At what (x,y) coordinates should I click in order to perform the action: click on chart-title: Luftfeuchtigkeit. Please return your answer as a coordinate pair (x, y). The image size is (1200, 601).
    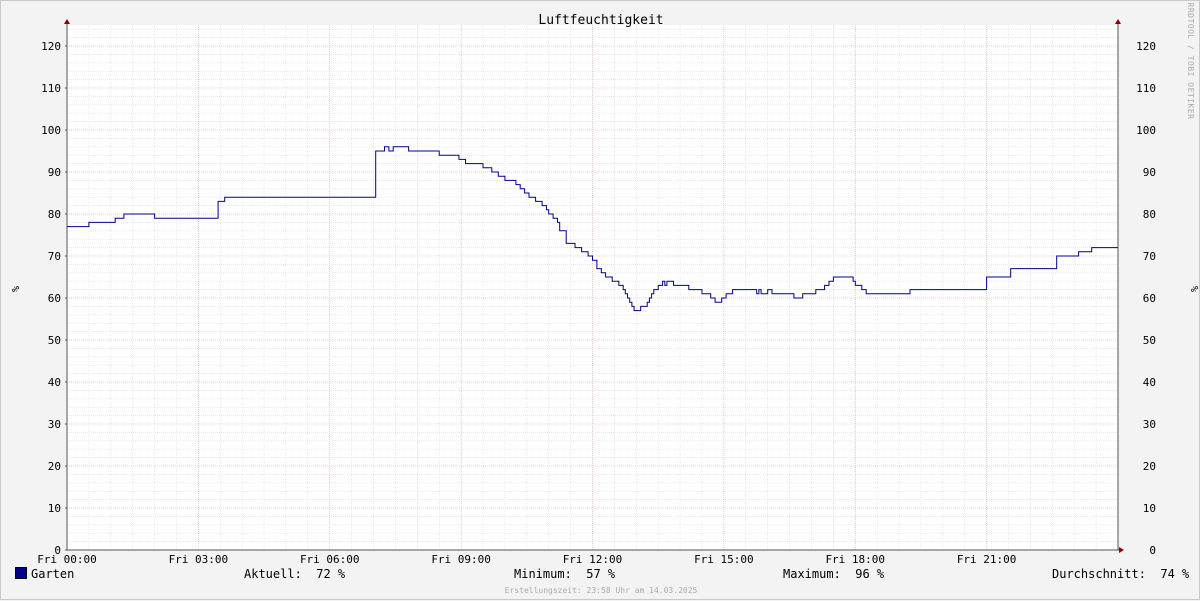
    Looking at the image, I should click on (600, 20).